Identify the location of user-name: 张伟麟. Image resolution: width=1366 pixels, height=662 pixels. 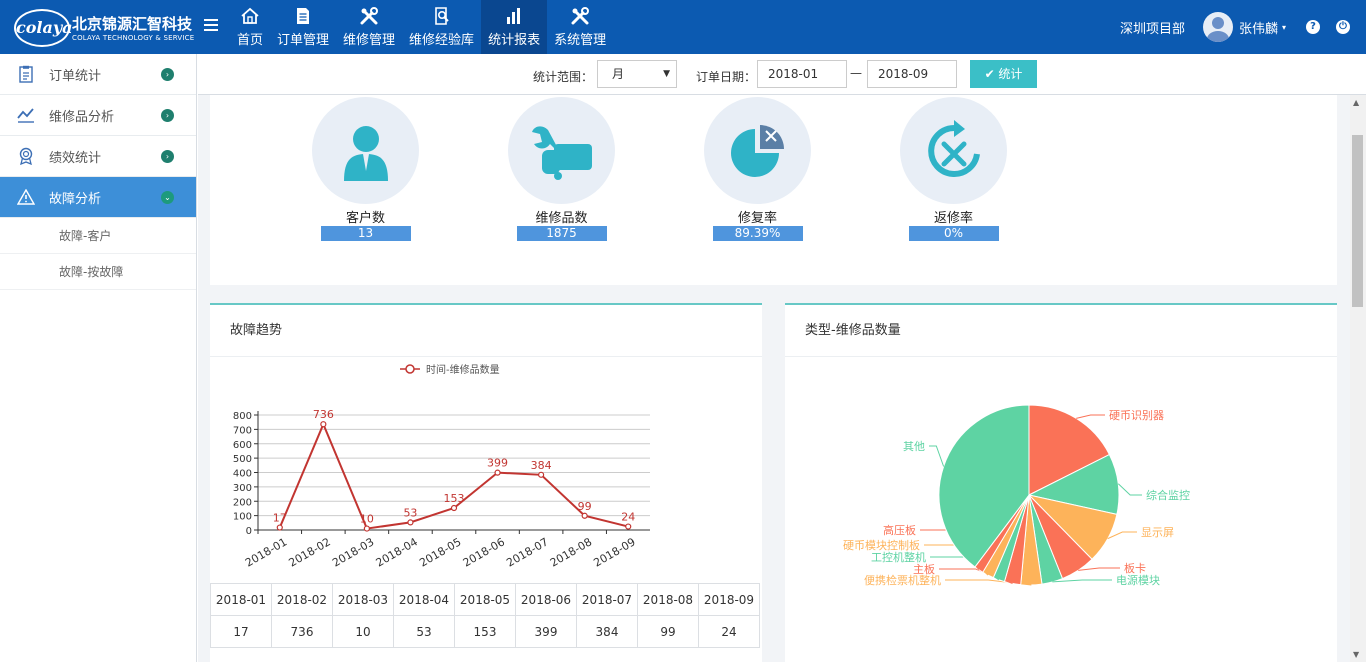
(1258, 27).